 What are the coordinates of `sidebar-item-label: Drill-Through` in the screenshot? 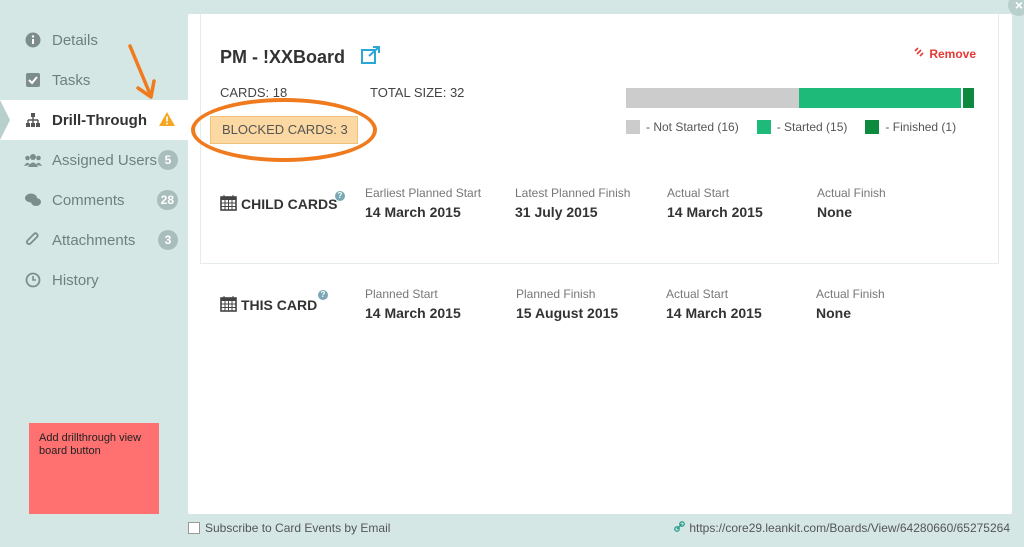 It's located at (99, 120).